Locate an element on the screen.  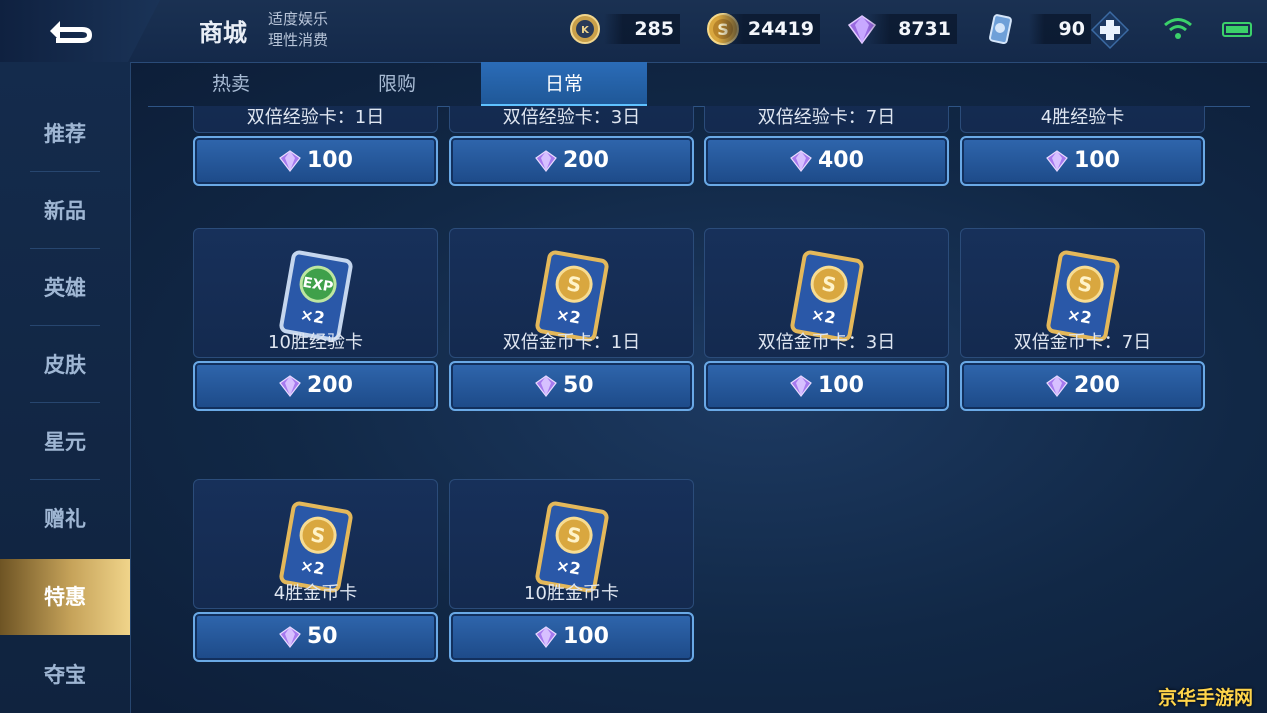
sidebar-item-new: 新品 is located at coordinates (65, 211).